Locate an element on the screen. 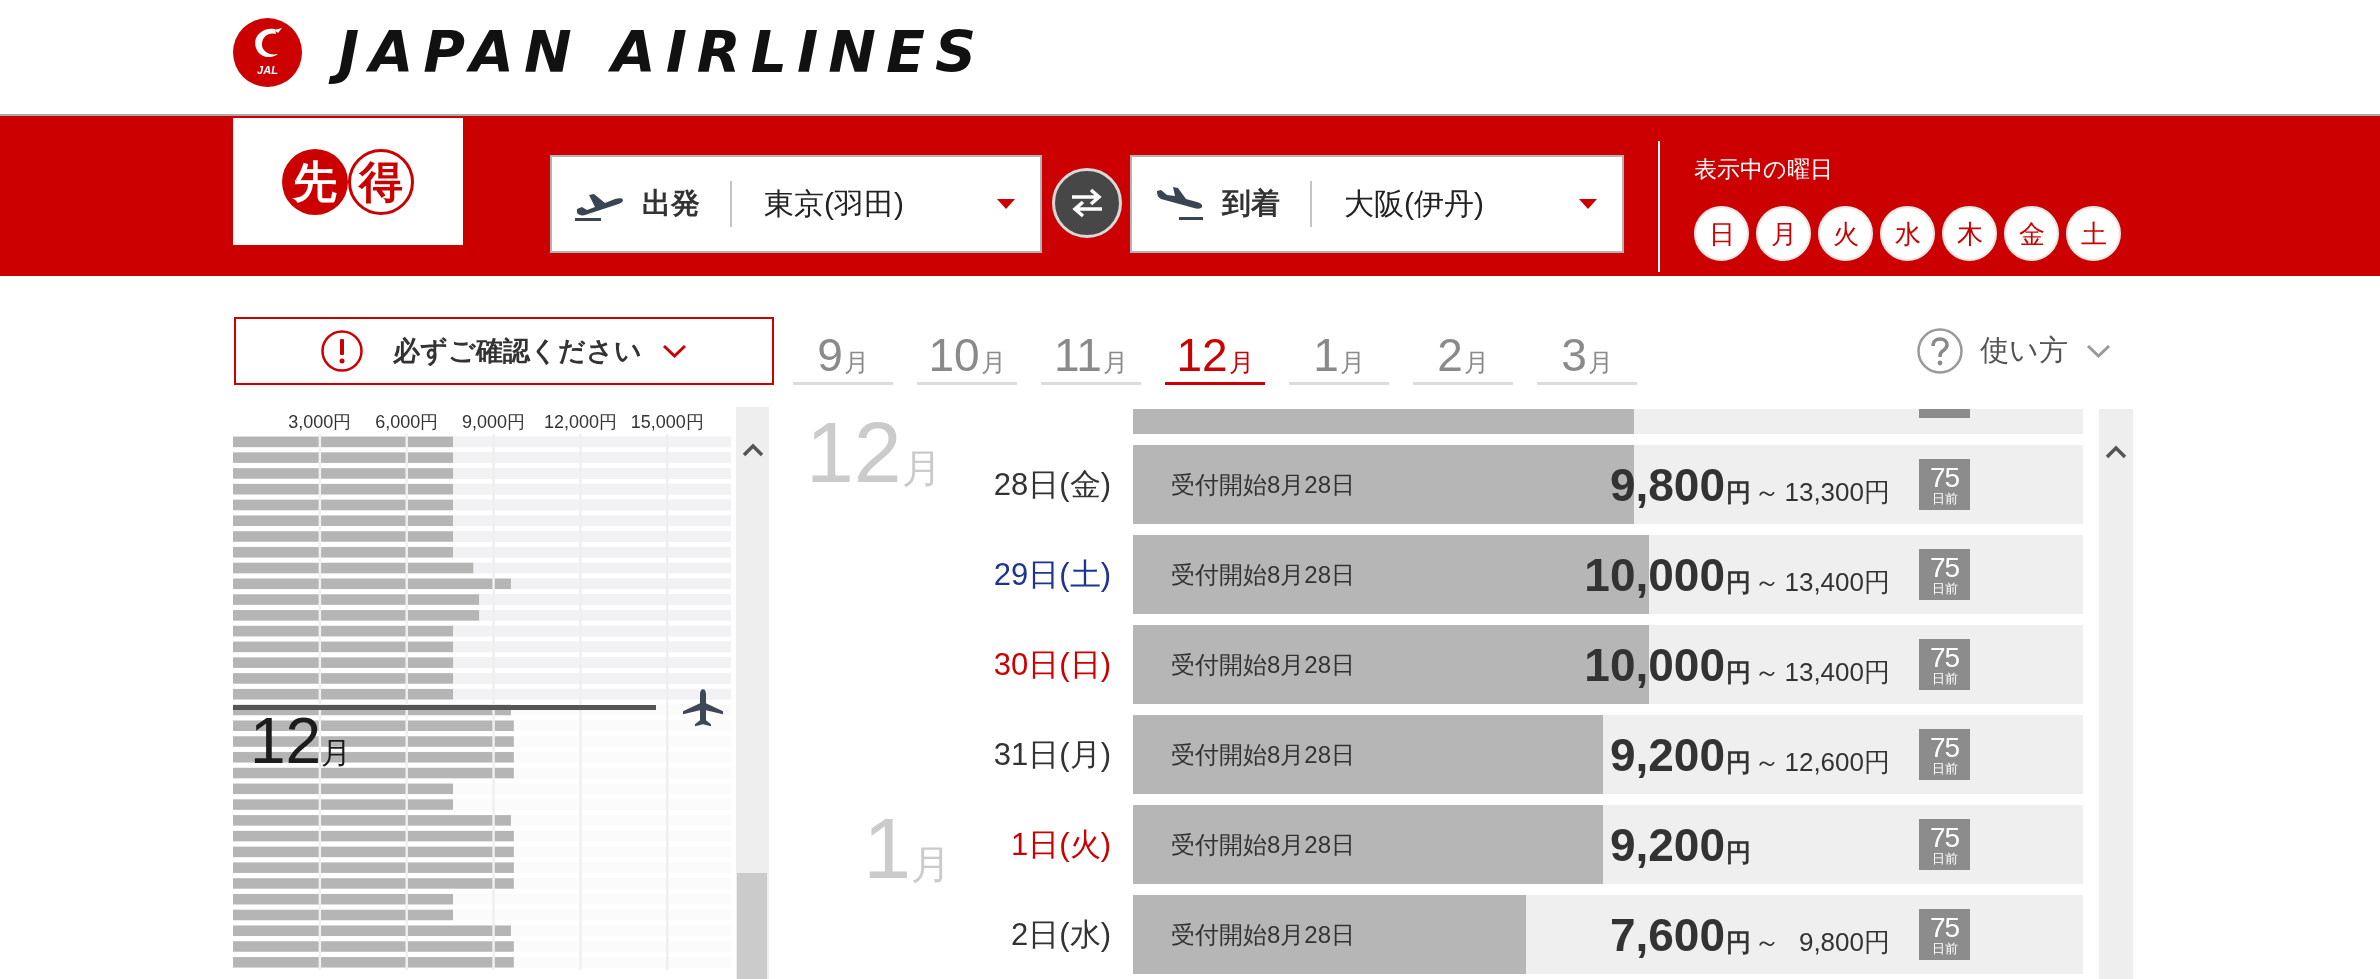 The height and width of the screenshot is (979, 2380). month-tab: 9月 is located at coordinates (843, 354).